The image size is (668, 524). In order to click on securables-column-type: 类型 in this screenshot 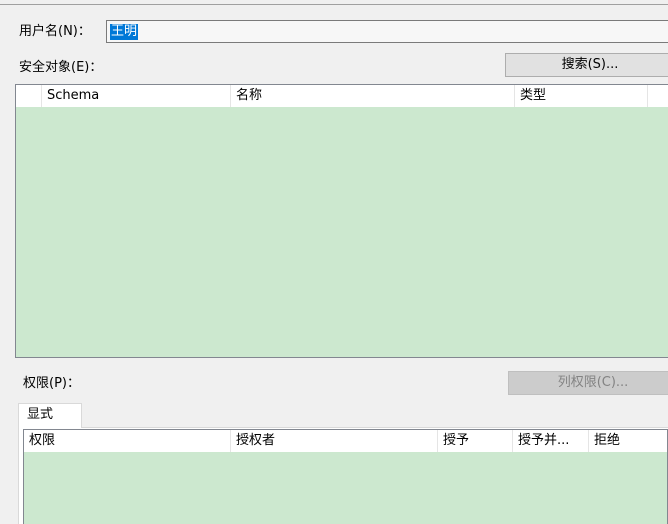, I will do `click(581, 96)`.